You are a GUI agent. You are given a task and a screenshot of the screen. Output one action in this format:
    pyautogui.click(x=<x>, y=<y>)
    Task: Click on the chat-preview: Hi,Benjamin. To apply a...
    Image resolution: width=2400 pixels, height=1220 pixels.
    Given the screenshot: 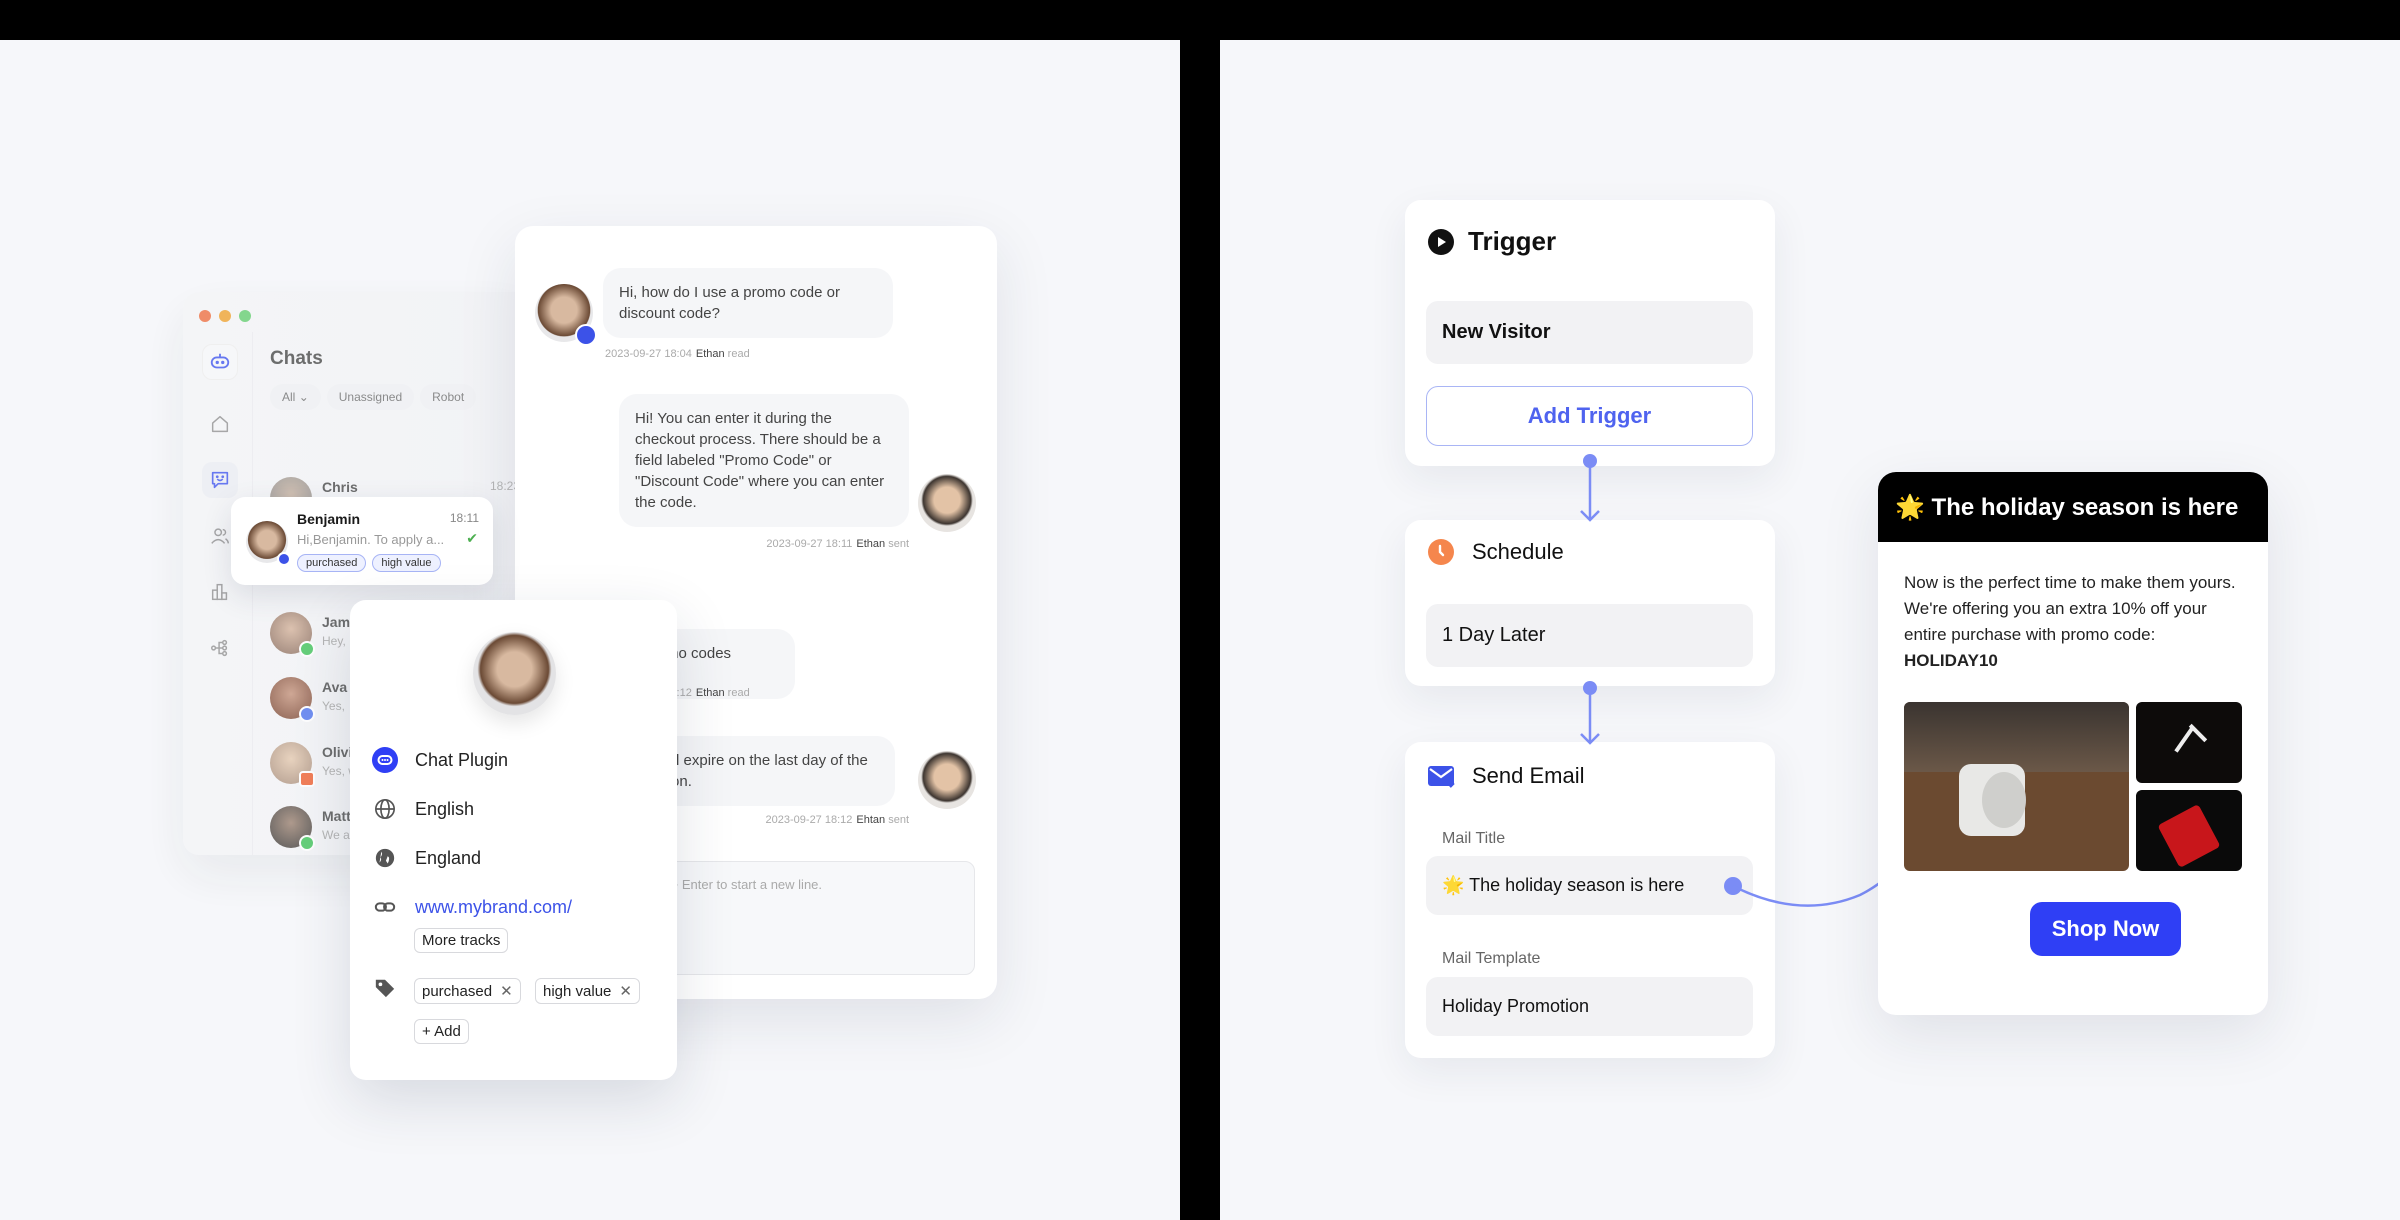 What is the action you would take?
    pyautogui.click(x=371, y=539)
    